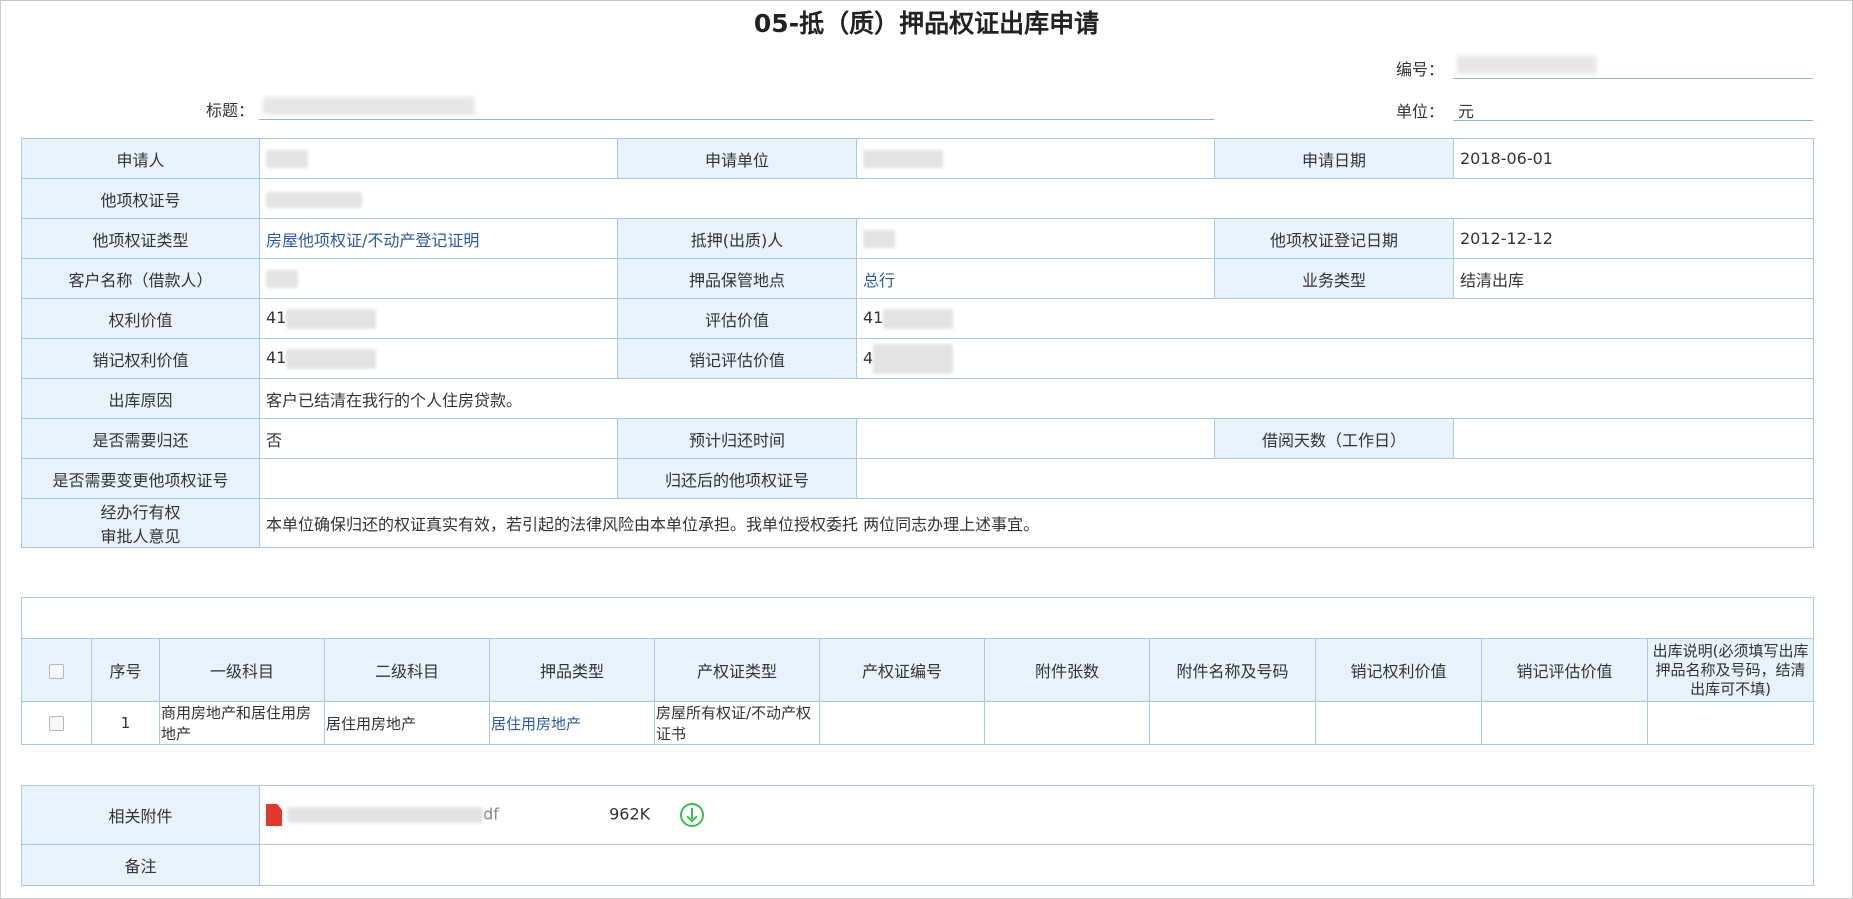  What do you see at coordinates (737, 670) in the screenshot?
I see `col-cert-type: 产权证类型` at bounding box center [737, 670].